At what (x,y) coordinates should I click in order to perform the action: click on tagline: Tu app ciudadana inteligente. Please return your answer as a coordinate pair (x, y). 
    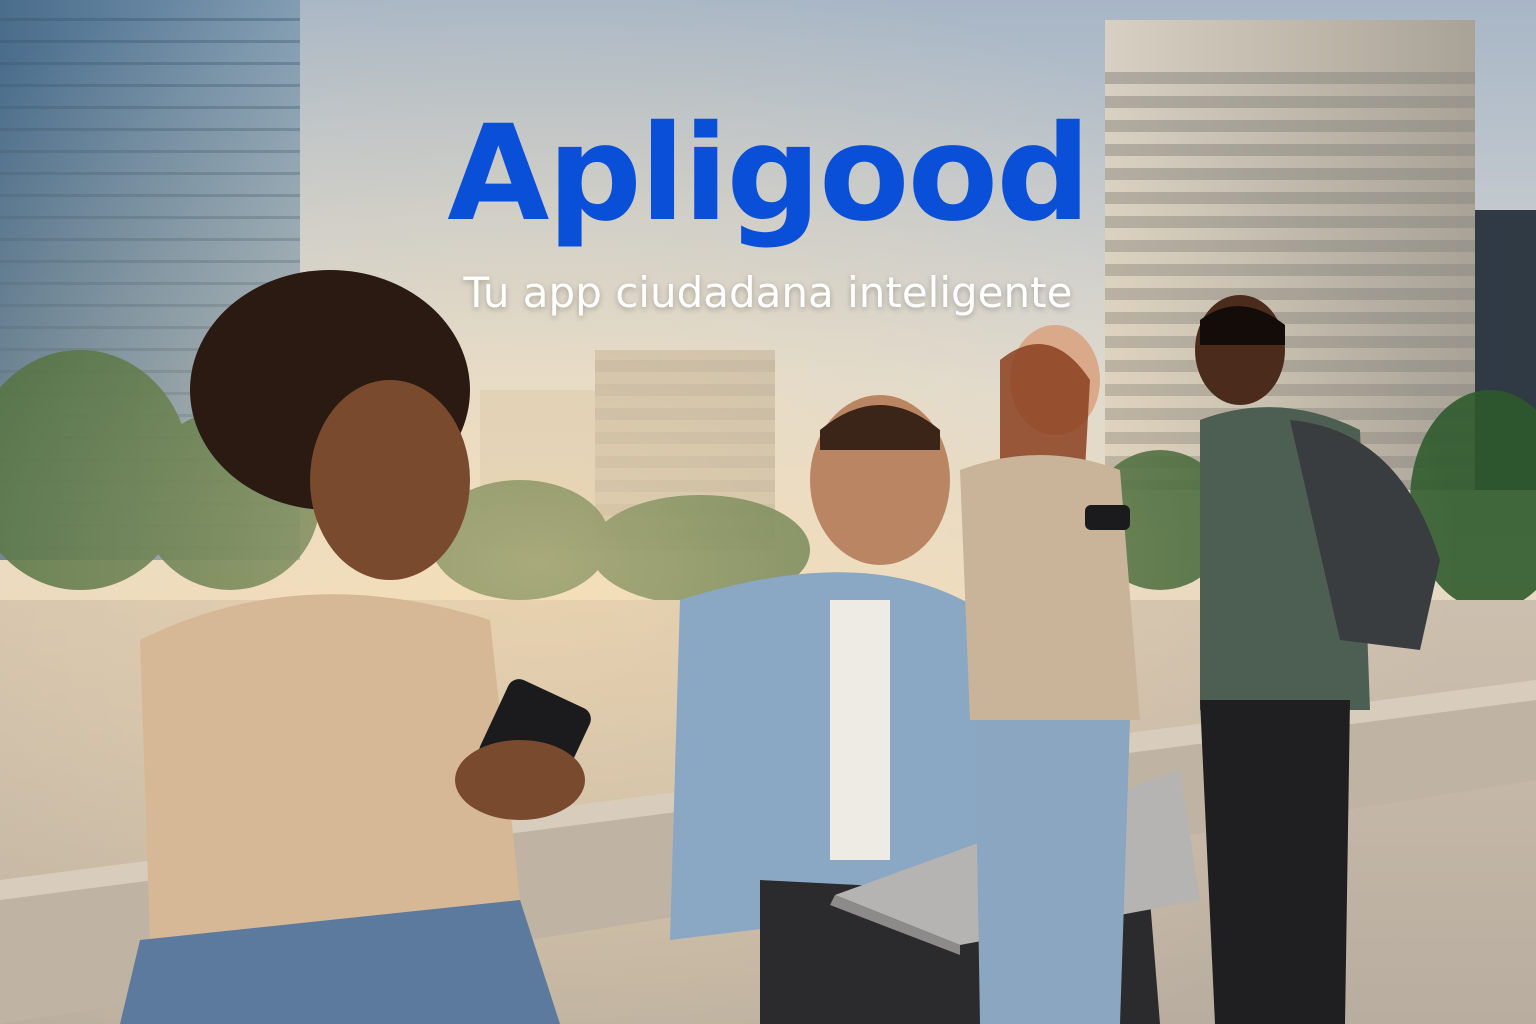
    Looking at the image, I should click on (768, 292).